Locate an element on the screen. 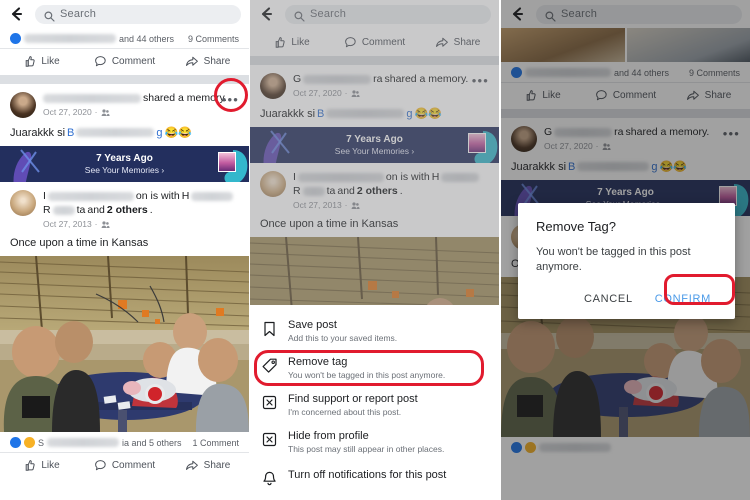 Image resolution: width=750 pixels, height=500 pixels. redacted-tagged-second is located at coordinates (313, 191).